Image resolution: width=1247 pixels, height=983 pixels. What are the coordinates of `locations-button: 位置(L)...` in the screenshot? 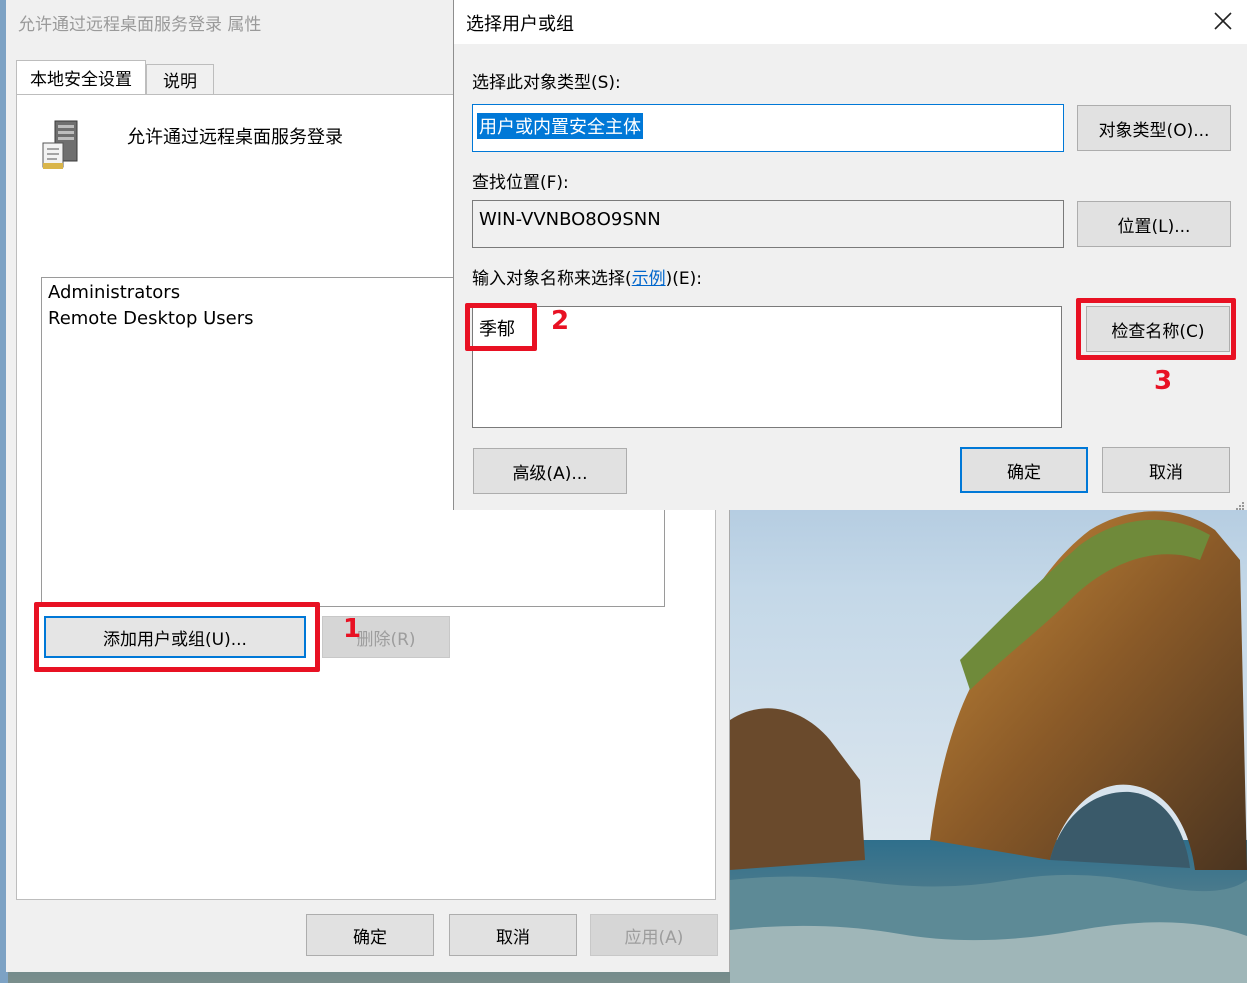 It's located at (1154, 224).